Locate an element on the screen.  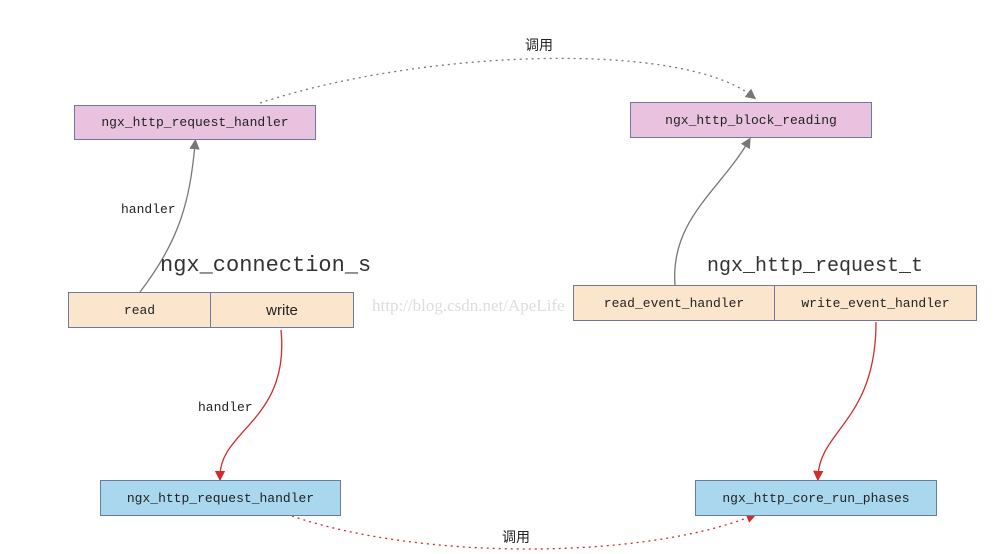
edge-label-top-call: 调用 is located at coordinates (539, 46).